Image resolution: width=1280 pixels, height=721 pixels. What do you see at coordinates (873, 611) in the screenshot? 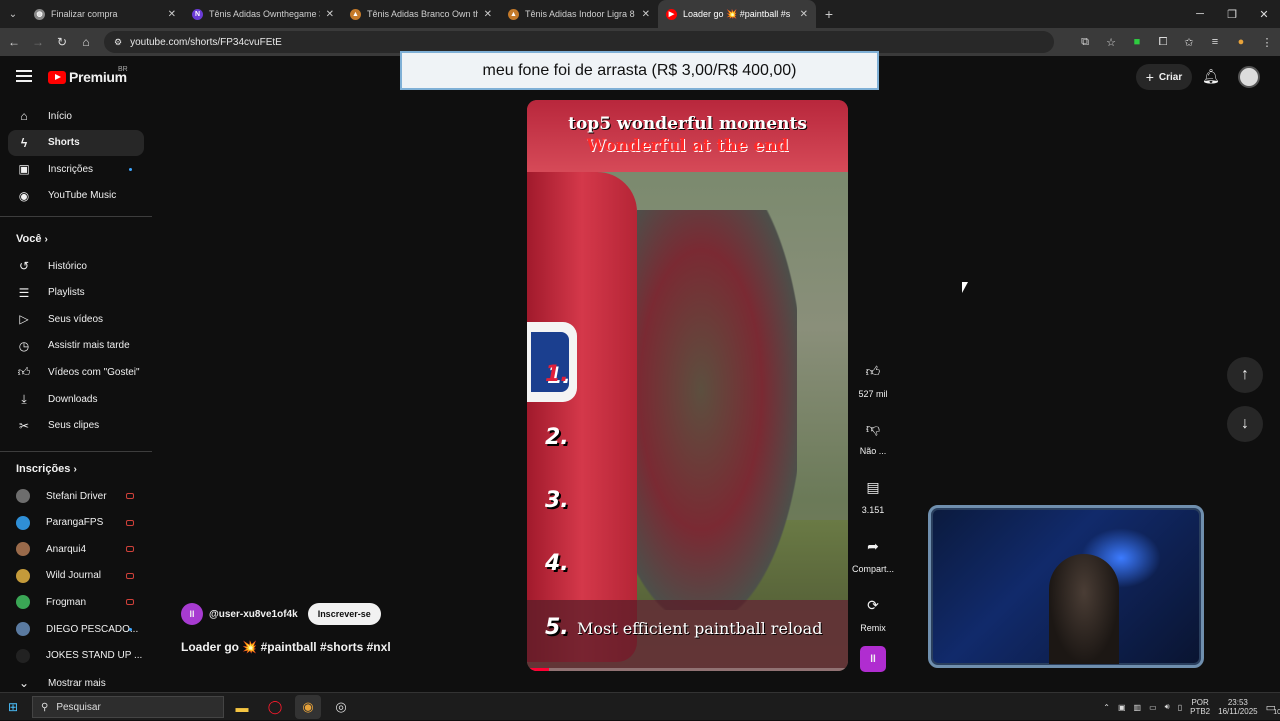
I see `remix-button: ⟳ Remix` at bounding box center [873, 611].